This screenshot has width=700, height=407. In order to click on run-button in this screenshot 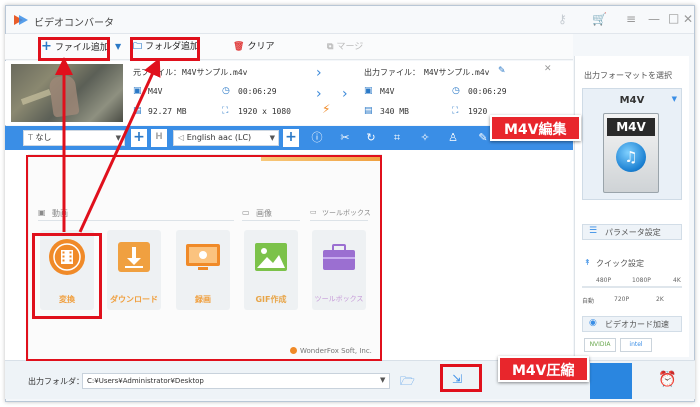, I will do `click(611, 381)`.